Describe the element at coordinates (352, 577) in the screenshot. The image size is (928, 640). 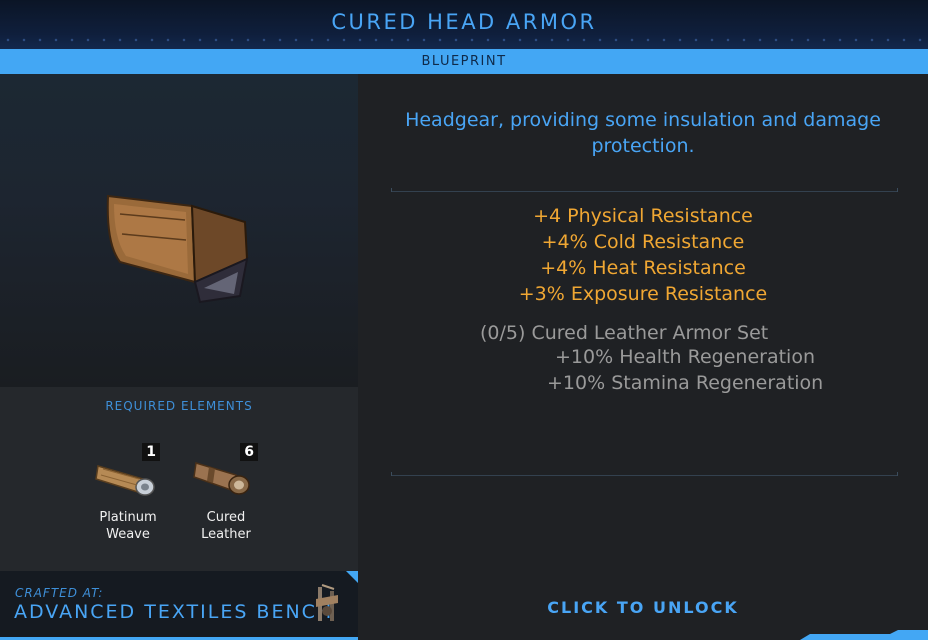
I see `corner-marker` at that location.